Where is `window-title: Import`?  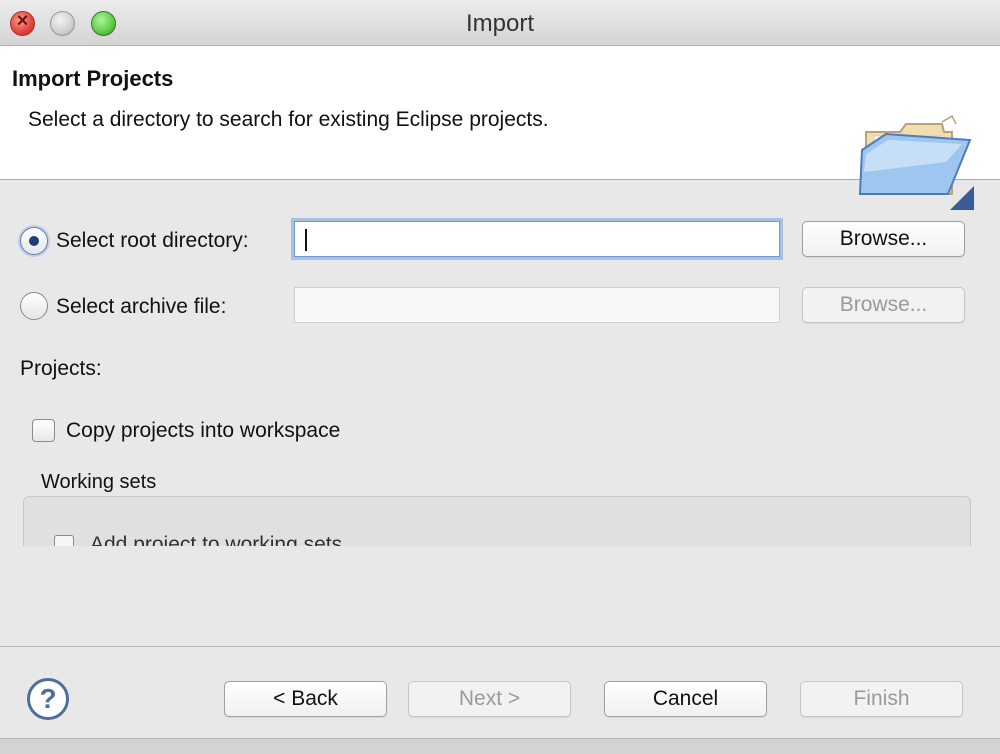
window-title: Import is located at coordinates (499, 23).